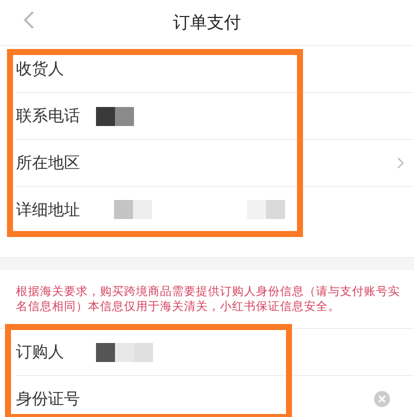 This screenshot has height=417, width=414. What do you see at coordinates (400, 163) in the screenshot?
I see `chevron-icon` at bounding box center [400, 163].